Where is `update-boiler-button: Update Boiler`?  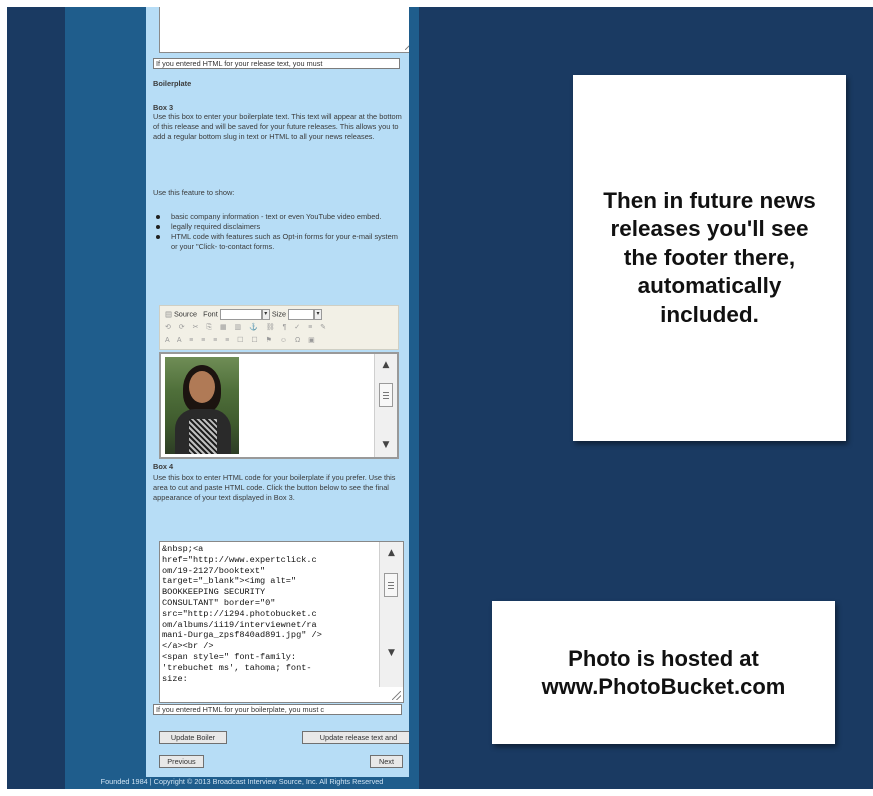 update-boiler-button: Update Boiler is located at coordinates (193, 737).